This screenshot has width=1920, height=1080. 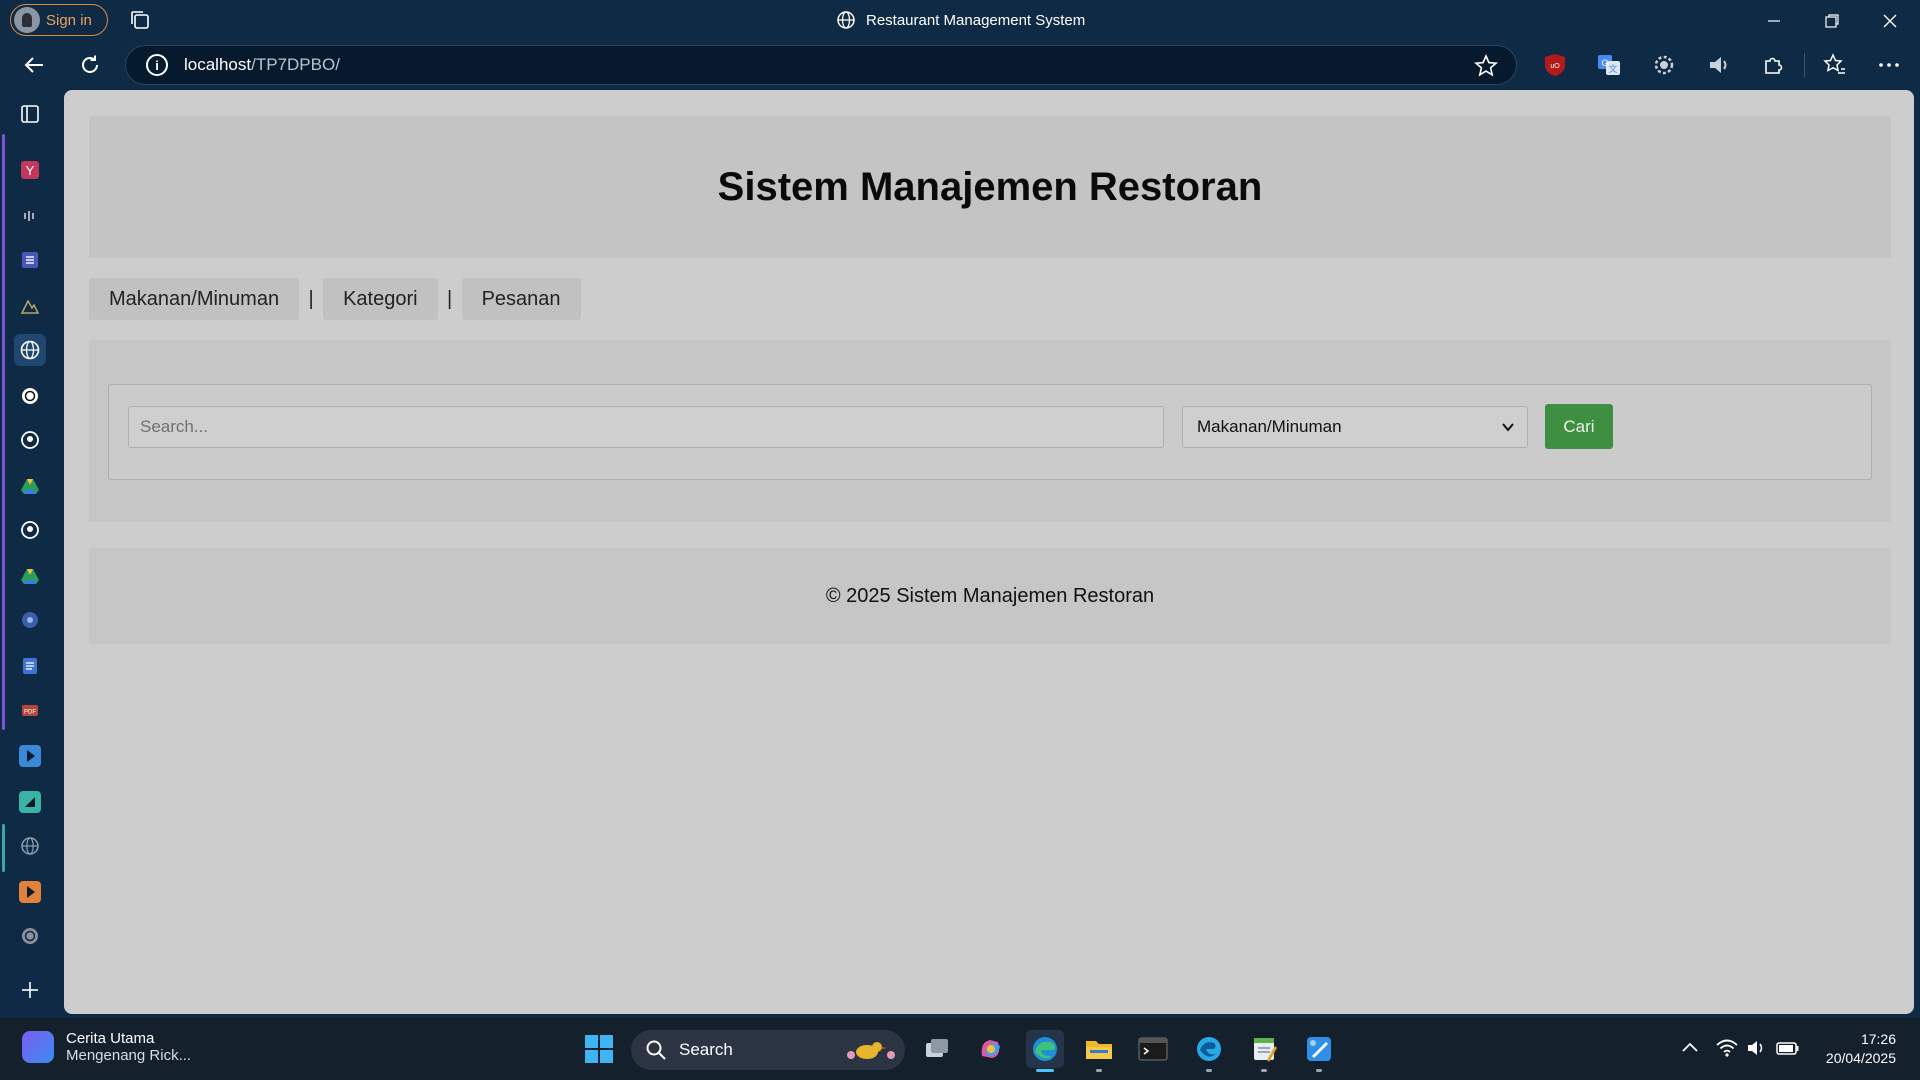 What do you see at coordinates (1609, 65) in the screenshot?
I see `translate-extension-icon: G文` at bounding box center [1609, 65].